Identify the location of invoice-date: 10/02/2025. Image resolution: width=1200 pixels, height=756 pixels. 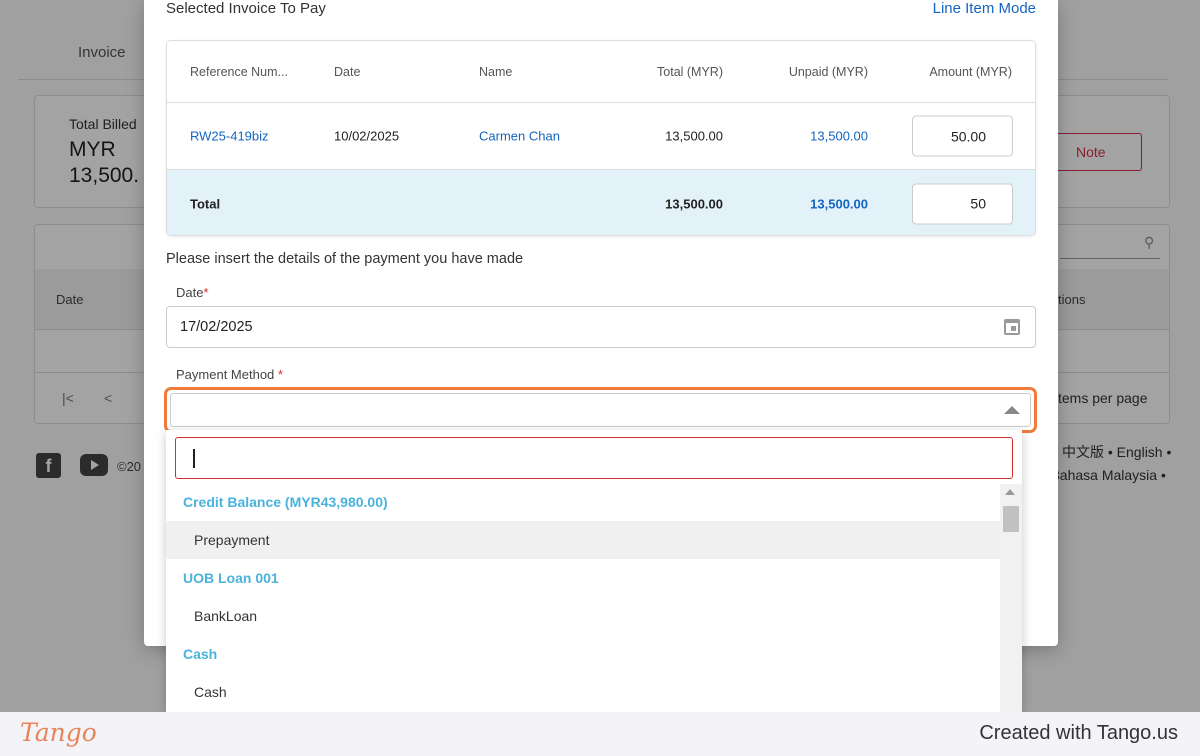
(367, 136).